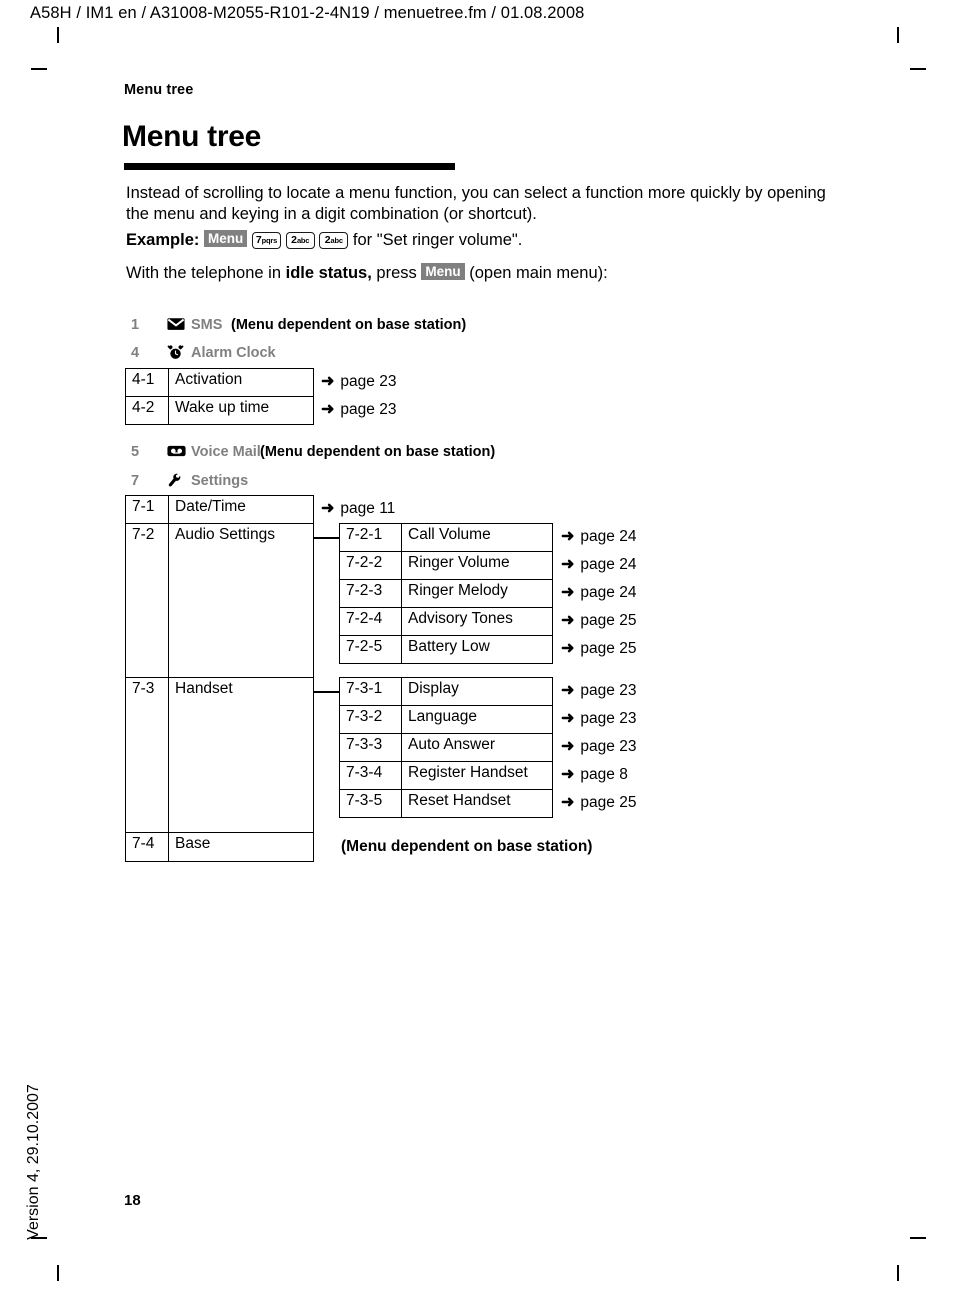 The image size is (954, 1307). Describe the element at coordinates (370, 719) in the screenshot. I see `row-code: 7-3-2` at that location.